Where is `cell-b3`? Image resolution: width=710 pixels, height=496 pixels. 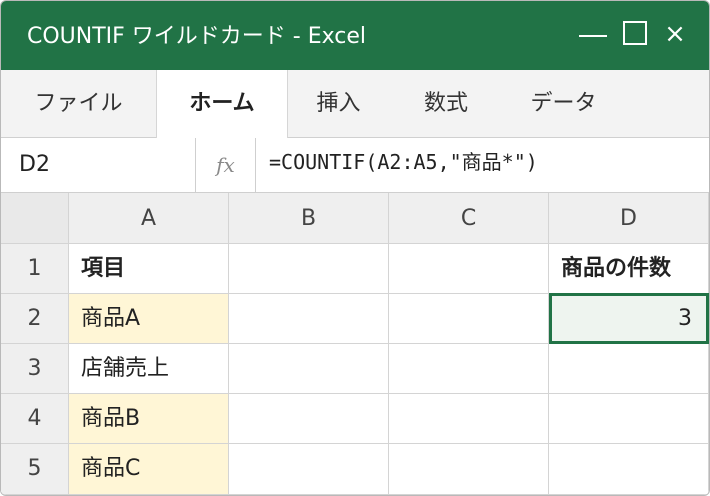
cell-b3 is located at coordinates (309, 369).